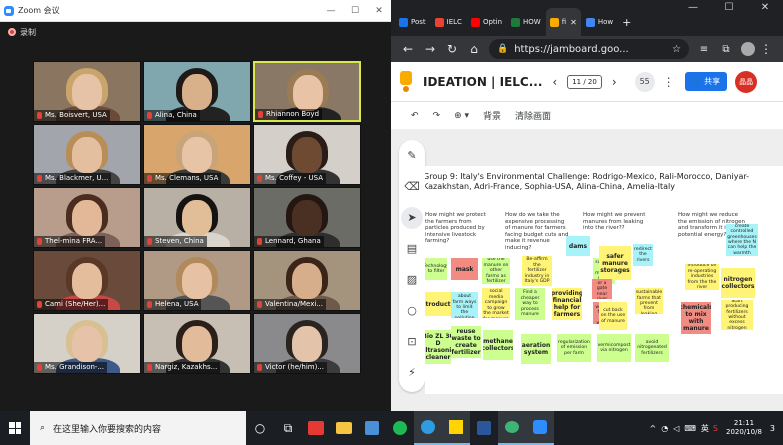  What do you see at coordinates (400, 428) in the screenshot?
I see `spotify-icon` at bounding box center [400, 428].